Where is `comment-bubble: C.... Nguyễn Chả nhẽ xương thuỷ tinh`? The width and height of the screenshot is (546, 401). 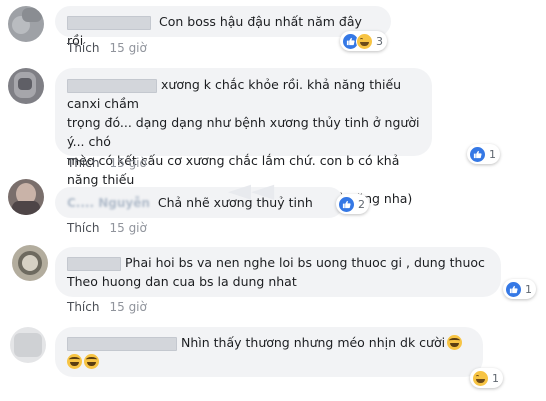 comment-bubble: C.... Nguyễn Chả nhẽ xương thuỷ tinh is located at coordinates (199, 202).